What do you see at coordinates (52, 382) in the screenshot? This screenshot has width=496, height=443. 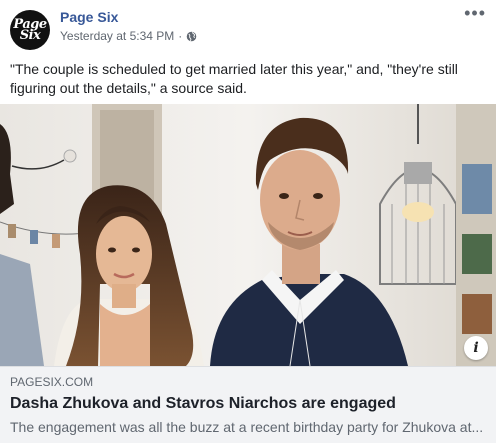 I see `link-domain: PAGESIX.COM` at bounding box center [52, 382].